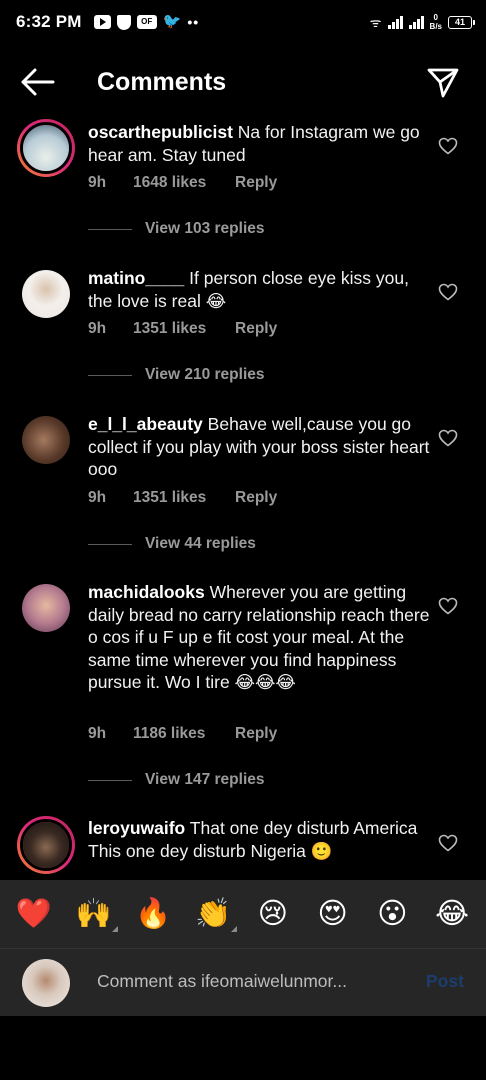  What do you see at coordinates (445, 981) in the screenshot?
I see `post-button: Post` at bounding box center [445, 981].